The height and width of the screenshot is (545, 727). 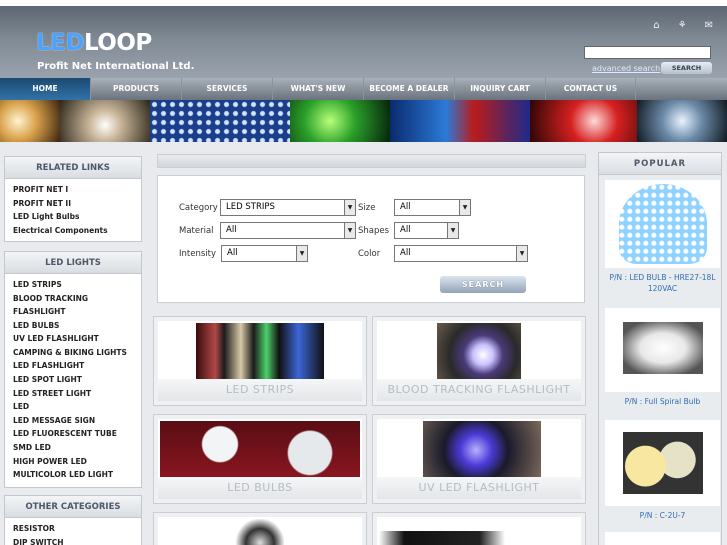 I want to click on product-tile-led-bulbs: LED BULBS, so click(x=260, y=459).